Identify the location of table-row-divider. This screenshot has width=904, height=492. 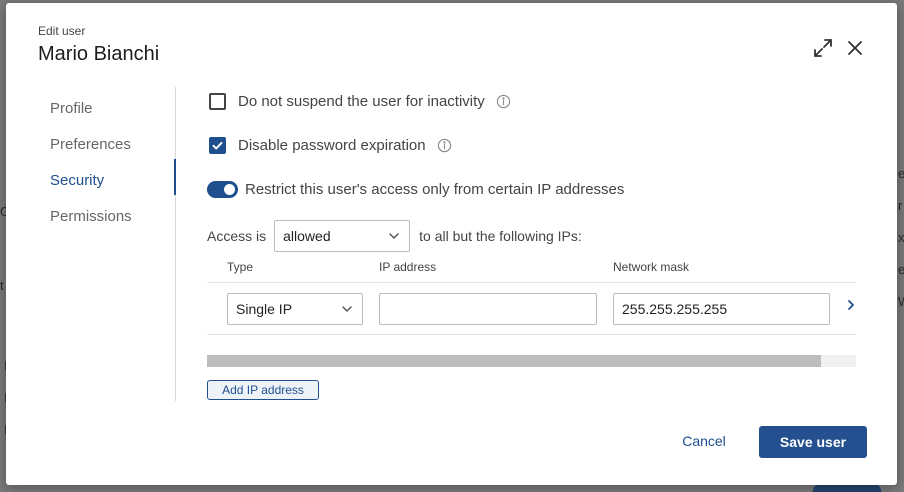
(531, 334).